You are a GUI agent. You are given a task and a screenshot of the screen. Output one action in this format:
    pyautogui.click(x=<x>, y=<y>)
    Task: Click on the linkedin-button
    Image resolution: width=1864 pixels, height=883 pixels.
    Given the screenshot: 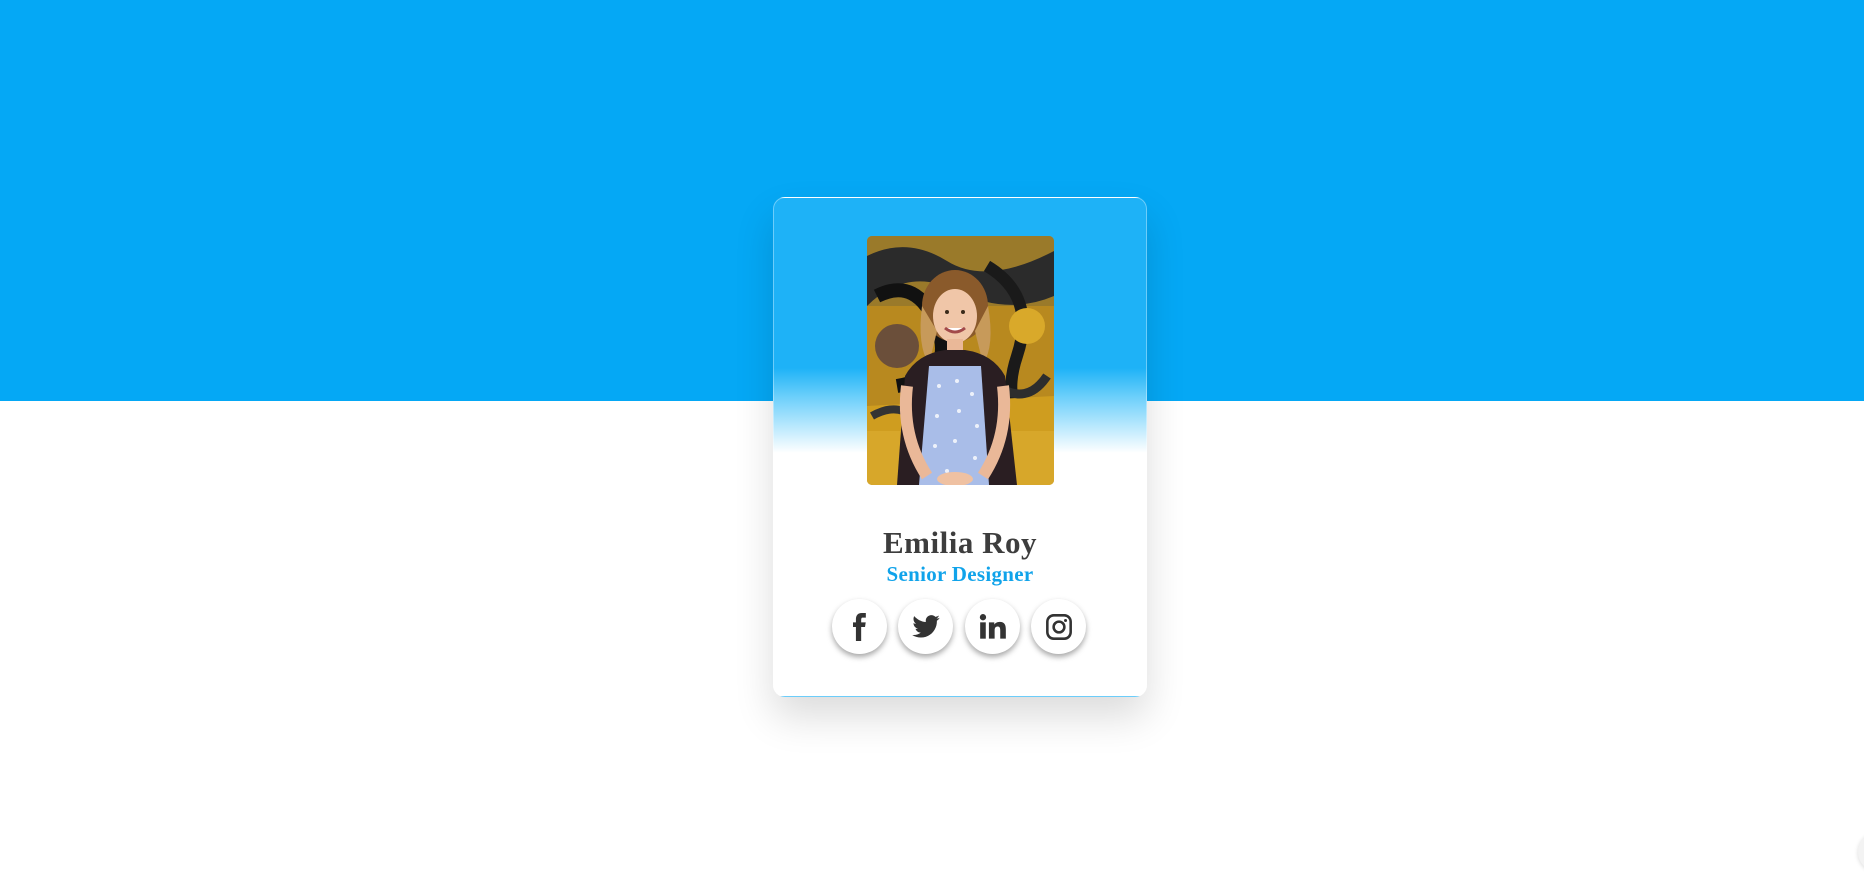 What is the action you would take?
    pyautogui.click(x=992, y=626)
    